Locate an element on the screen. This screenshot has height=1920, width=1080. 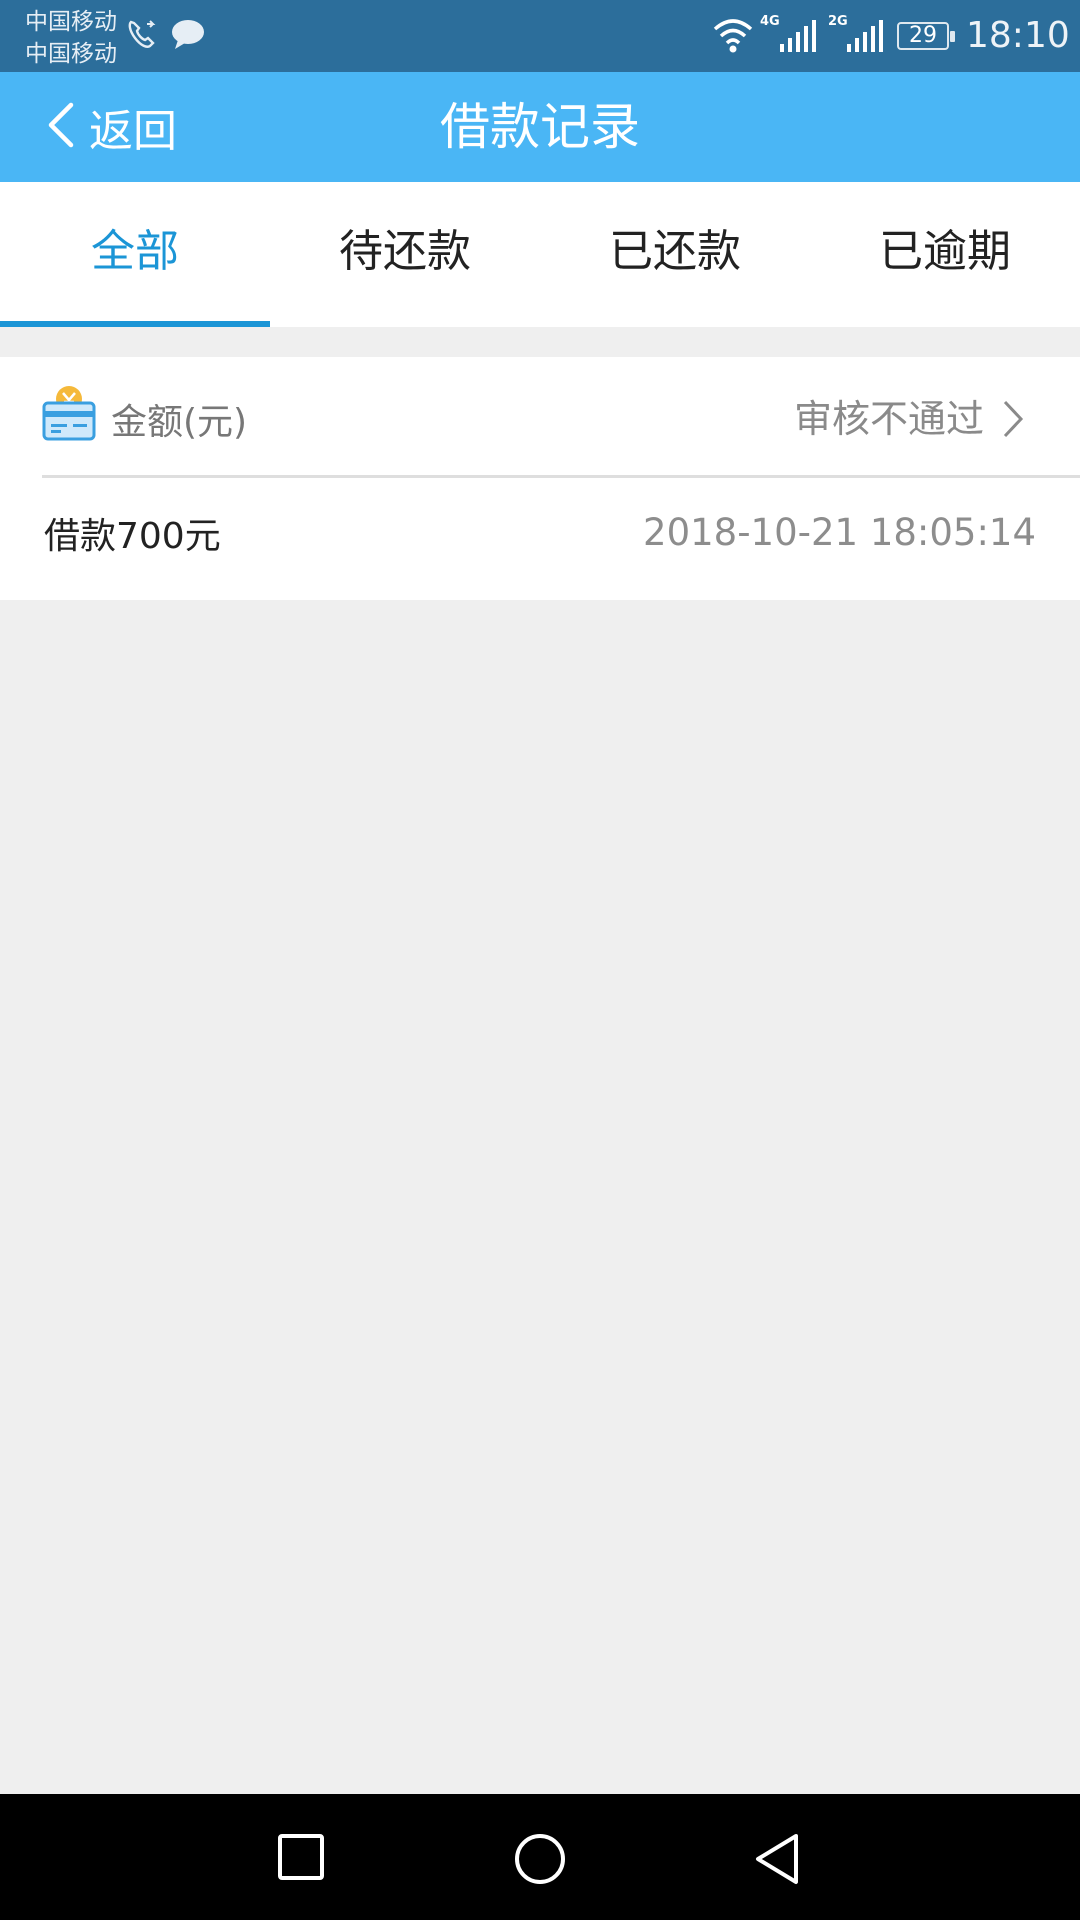
back-nav-button is located at coordinates (777, 1861).